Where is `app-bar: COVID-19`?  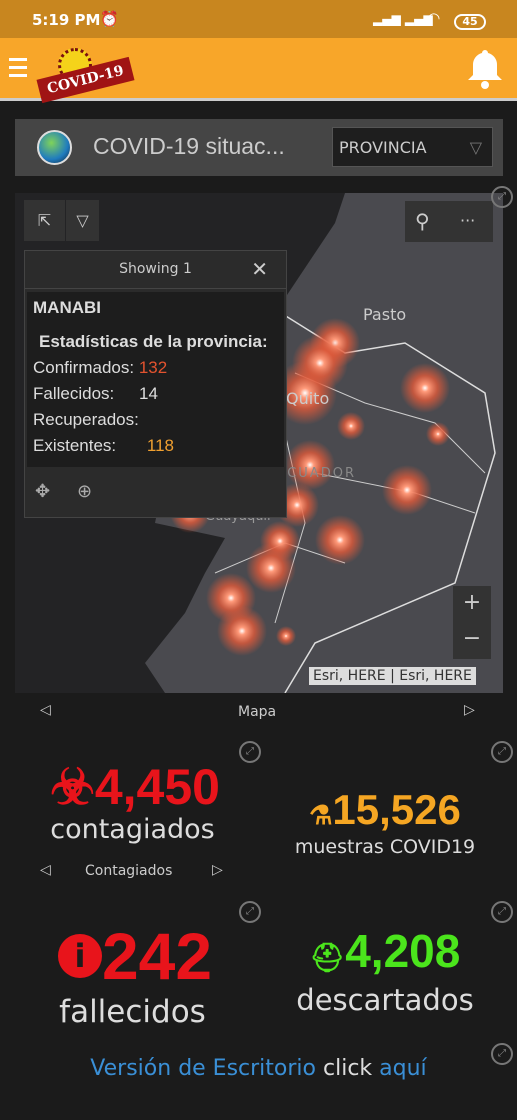
app-bar: COVID-19 is located at coordinates (258, 71).